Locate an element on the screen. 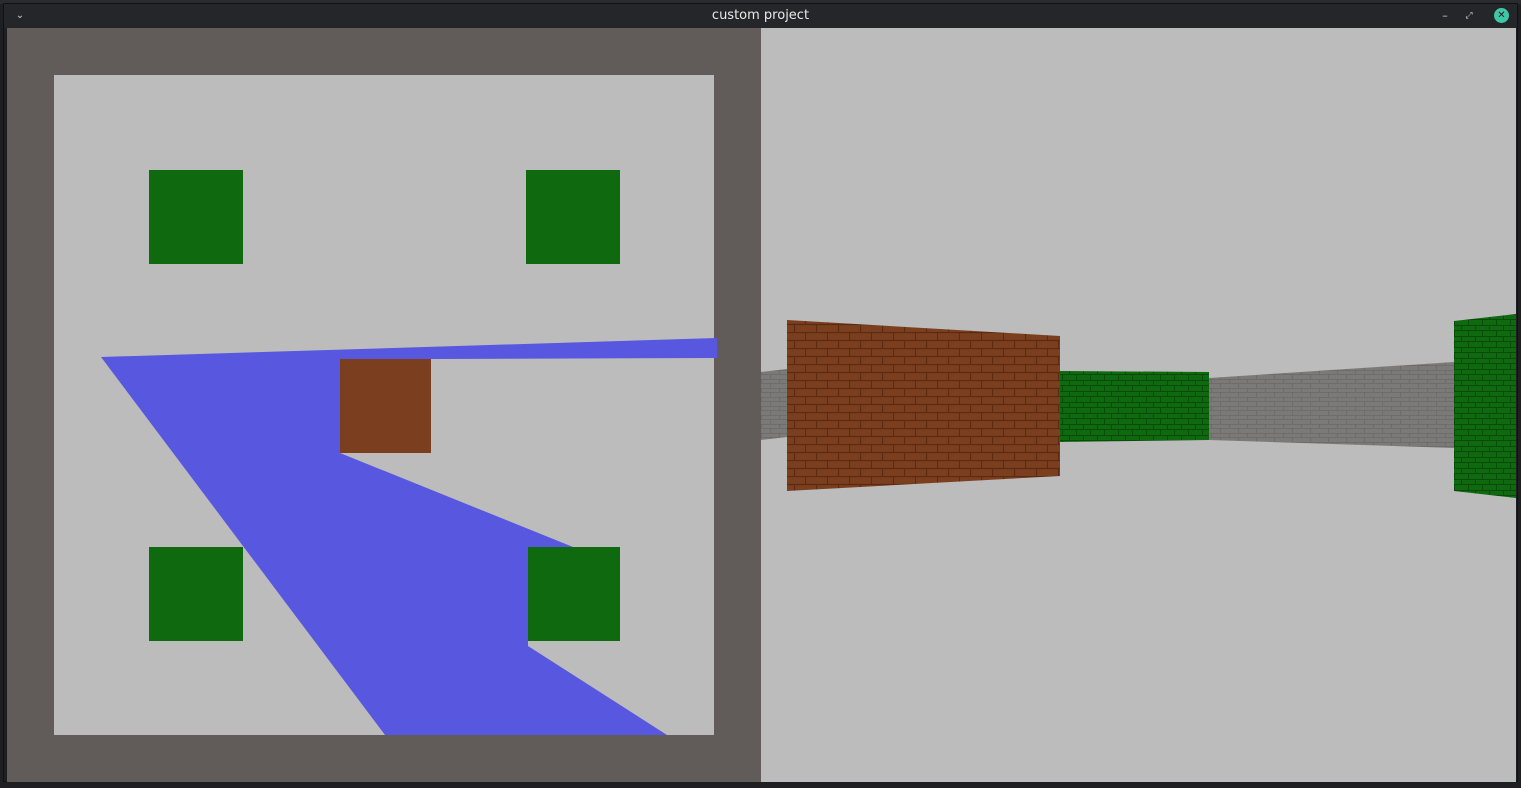 The image size is (1521, 788). fpv-brick-wall is located at coordinates (923, 405).